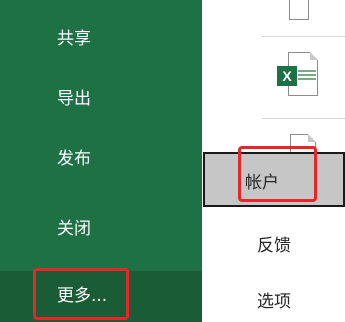 The image size is (345, 322). I want to click on nav-item-close: 关闭, so click(101, 229).